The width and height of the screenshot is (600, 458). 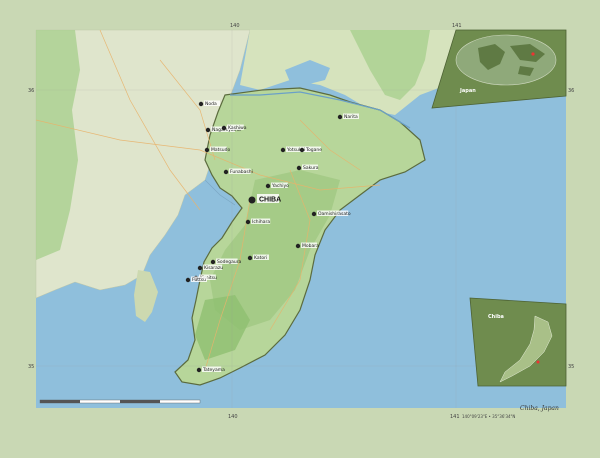 I want to click on japan-location-marker, so click(x=533, y=54).